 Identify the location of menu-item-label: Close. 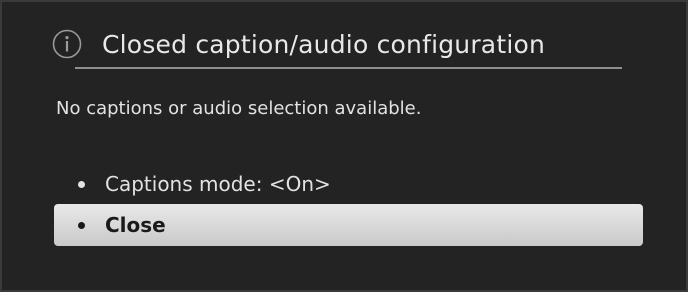
(135, 225).